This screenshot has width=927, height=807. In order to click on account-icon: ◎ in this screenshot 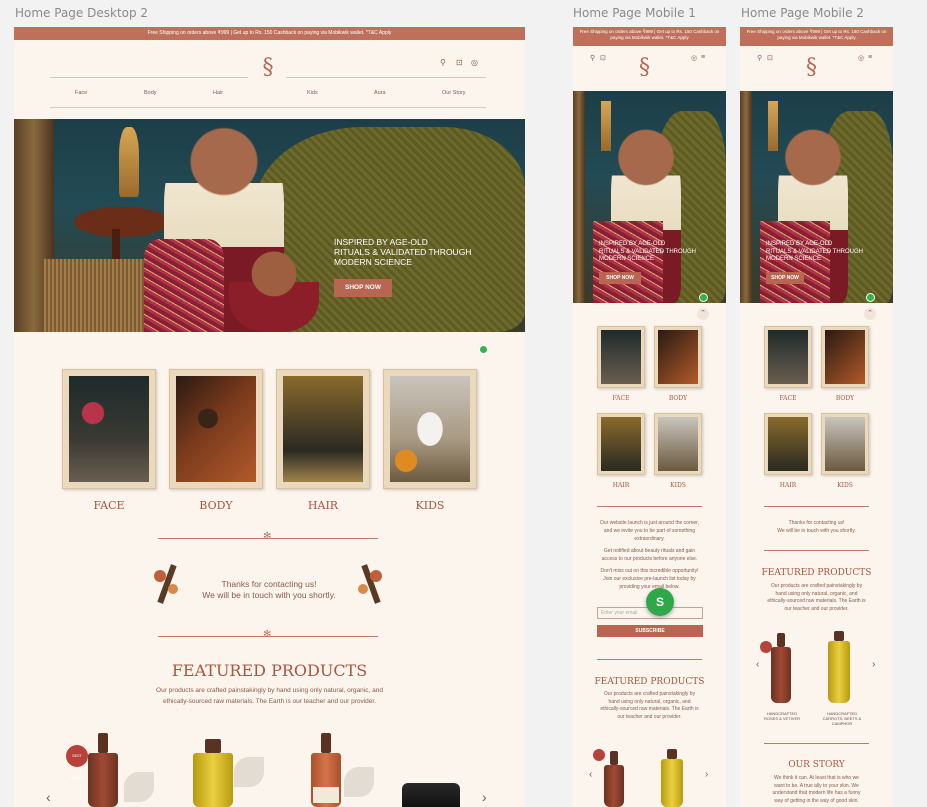, I will do `click(474, 62)`.